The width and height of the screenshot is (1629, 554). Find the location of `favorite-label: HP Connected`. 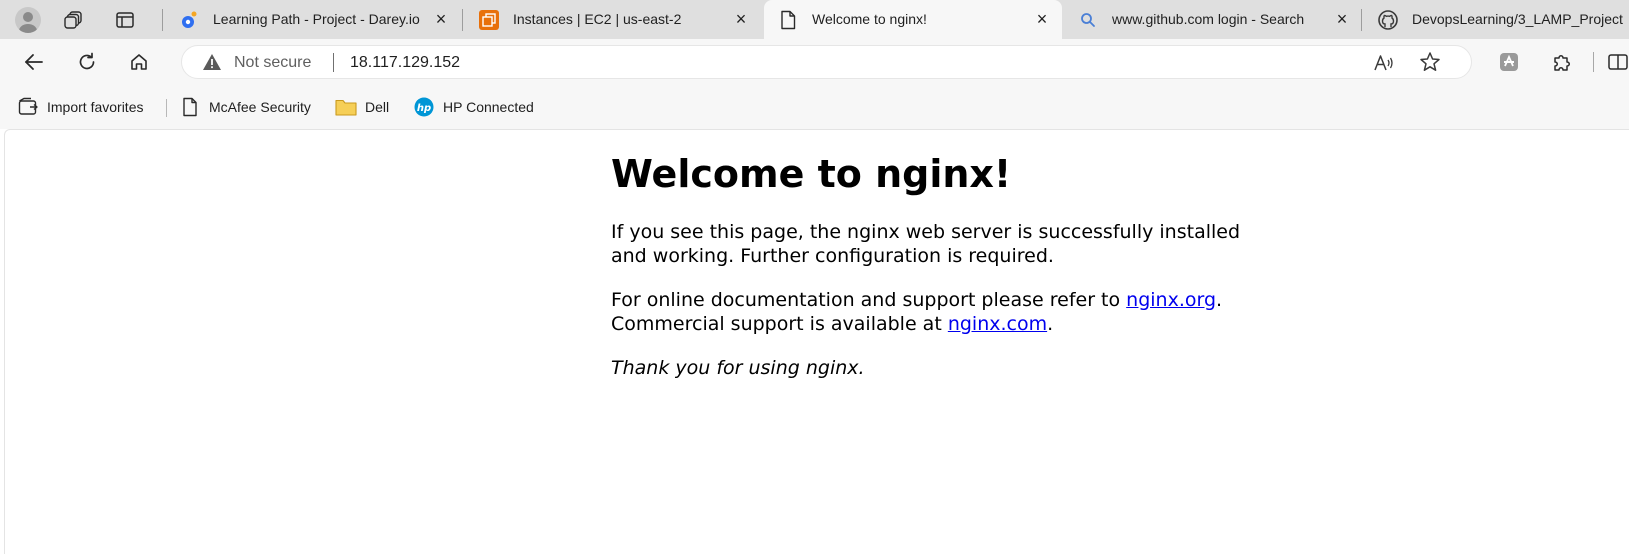

favorite-label: HP Connected is located at coordinates (488, 107).